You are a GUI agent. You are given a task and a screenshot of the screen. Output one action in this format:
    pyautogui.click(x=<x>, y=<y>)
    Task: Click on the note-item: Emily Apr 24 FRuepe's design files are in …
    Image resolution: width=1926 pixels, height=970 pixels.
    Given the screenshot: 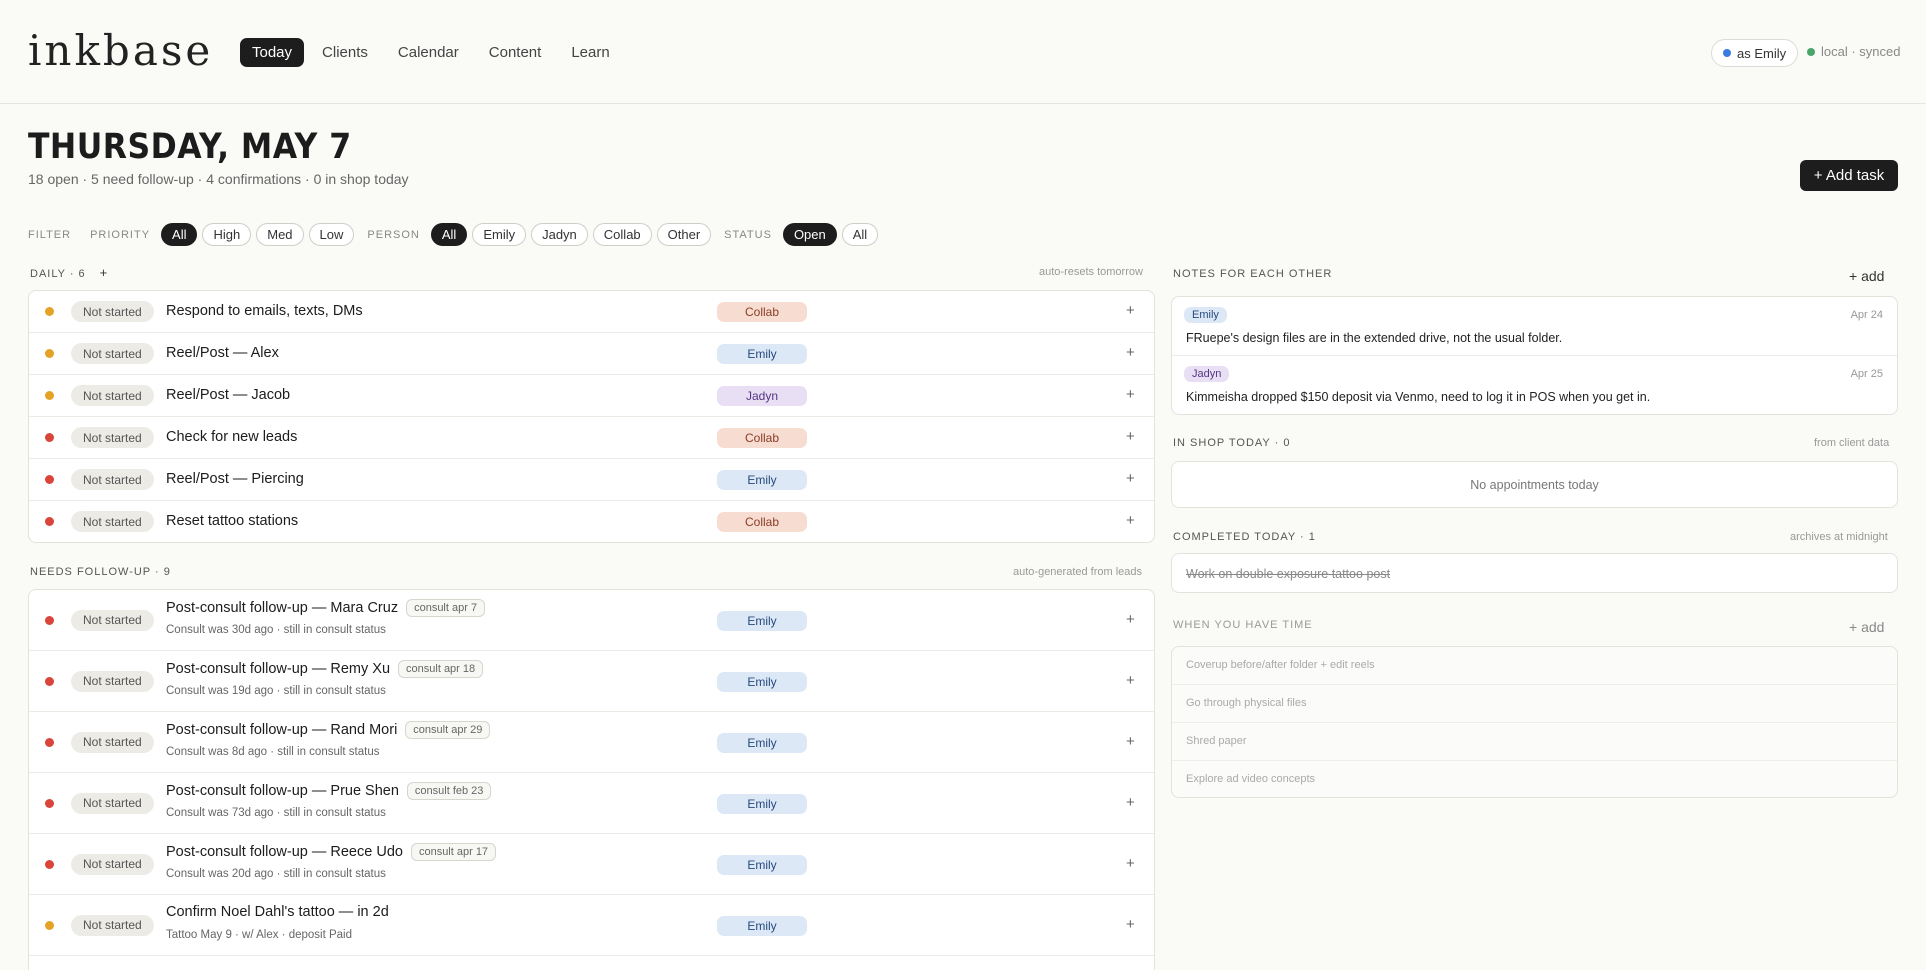 What is the action you would take?
    pyautogui.click(x=1534, y=326)
    